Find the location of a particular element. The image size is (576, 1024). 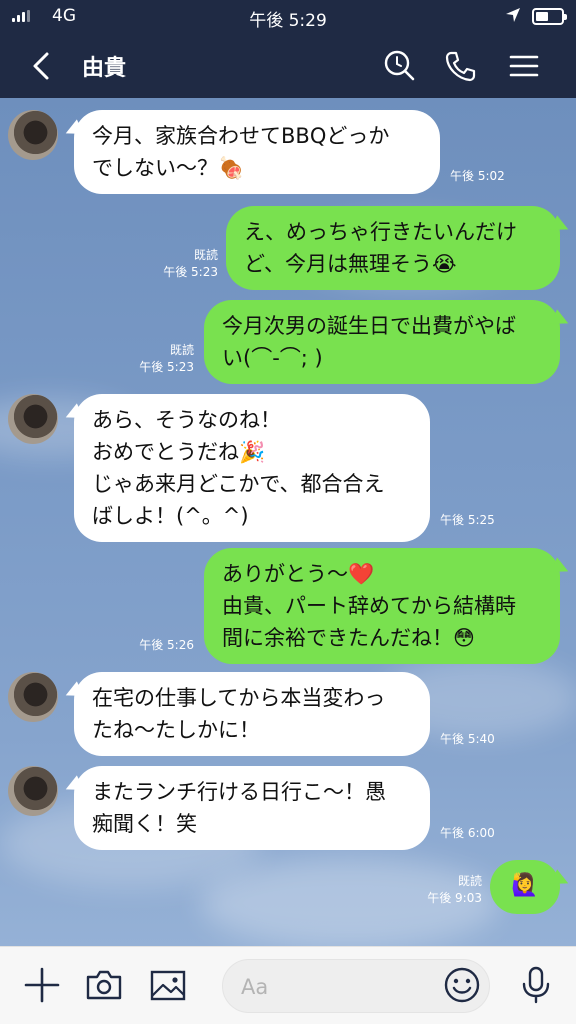

outgoing-message: え、めっちゃ行きたいんだけ ど、今月は無理そう😭 is located at coordinates (393, 248).